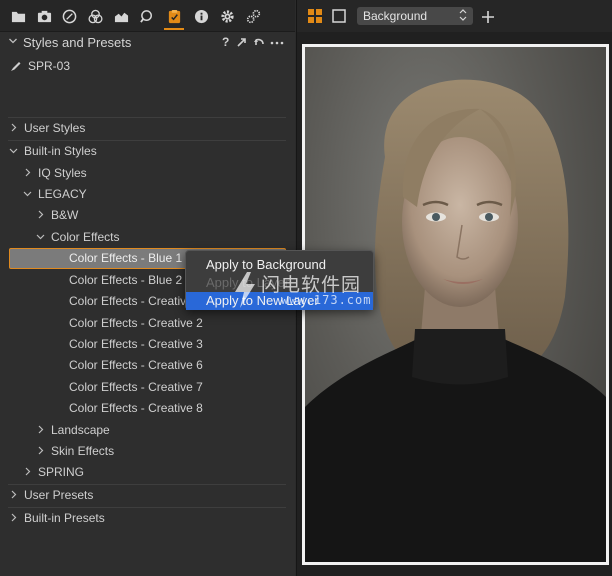 The height and width of the screenshot is (576, 612). I want to click on details-icon, so click(147, 16).